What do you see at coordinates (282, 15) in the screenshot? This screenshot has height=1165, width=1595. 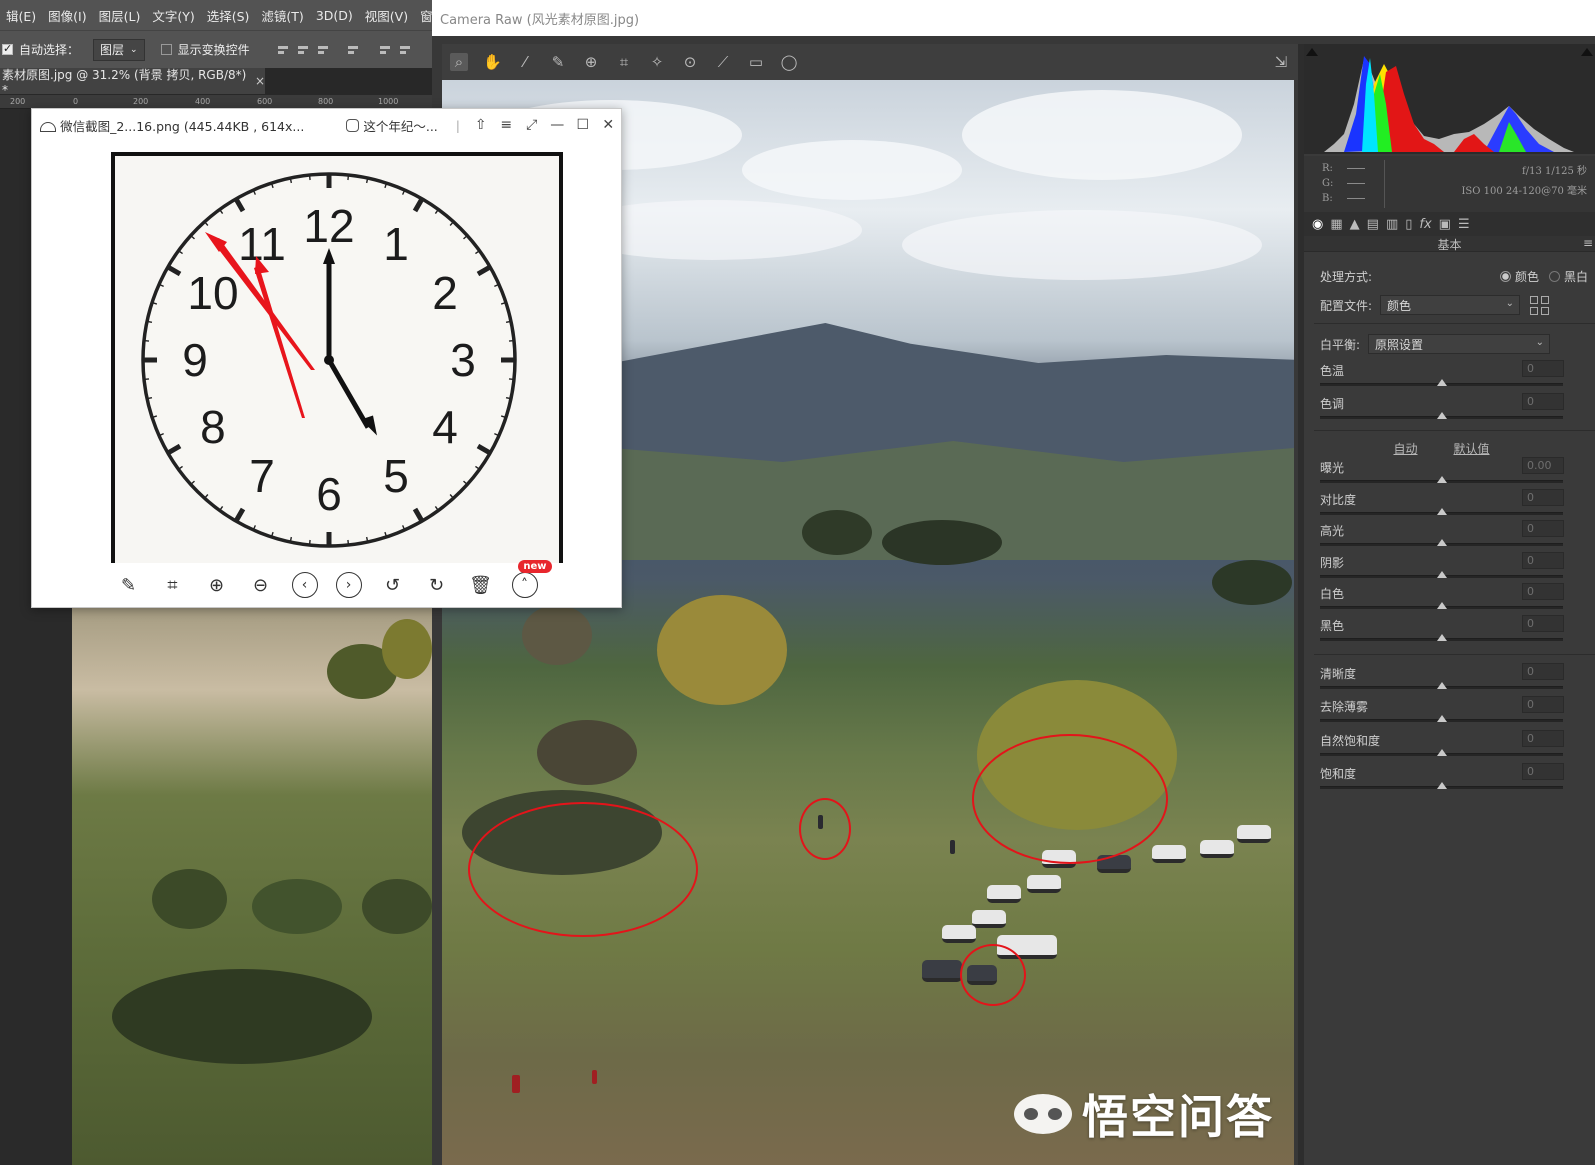 I see `menu-filter: 滤镜(T)` at bounding box center [282, 15].